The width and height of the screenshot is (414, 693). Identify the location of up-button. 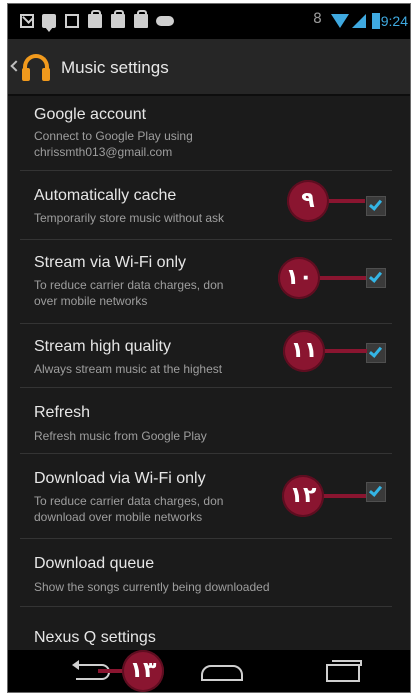
(32, 67).